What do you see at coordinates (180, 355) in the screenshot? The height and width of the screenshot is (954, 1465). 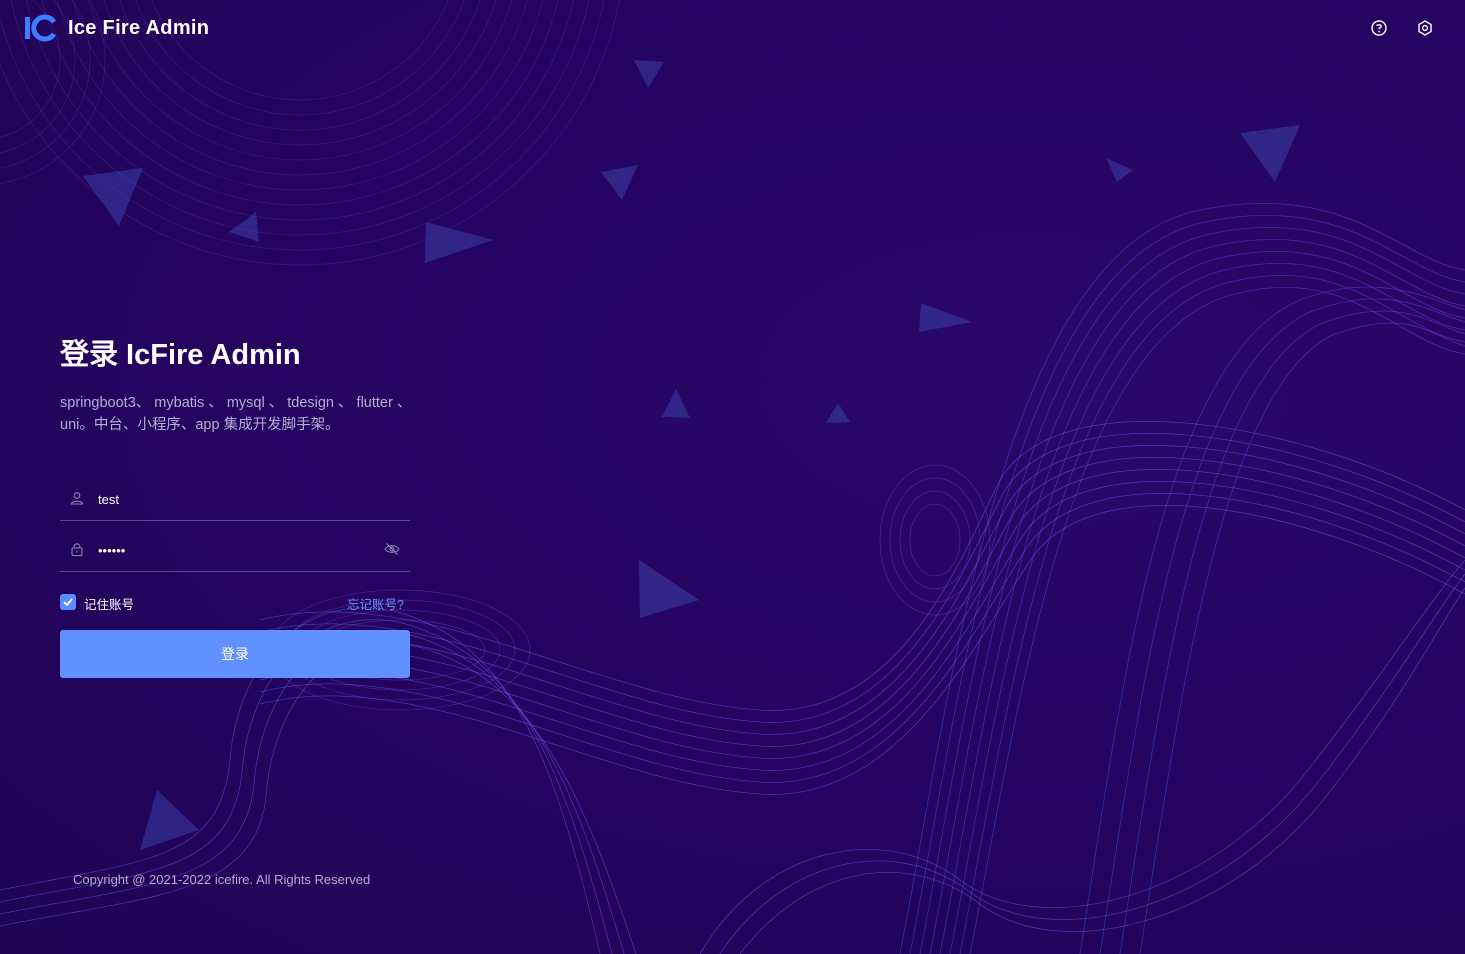 I see `login-title: 登录 IcFire Admin` at bounding box center [180, 355].